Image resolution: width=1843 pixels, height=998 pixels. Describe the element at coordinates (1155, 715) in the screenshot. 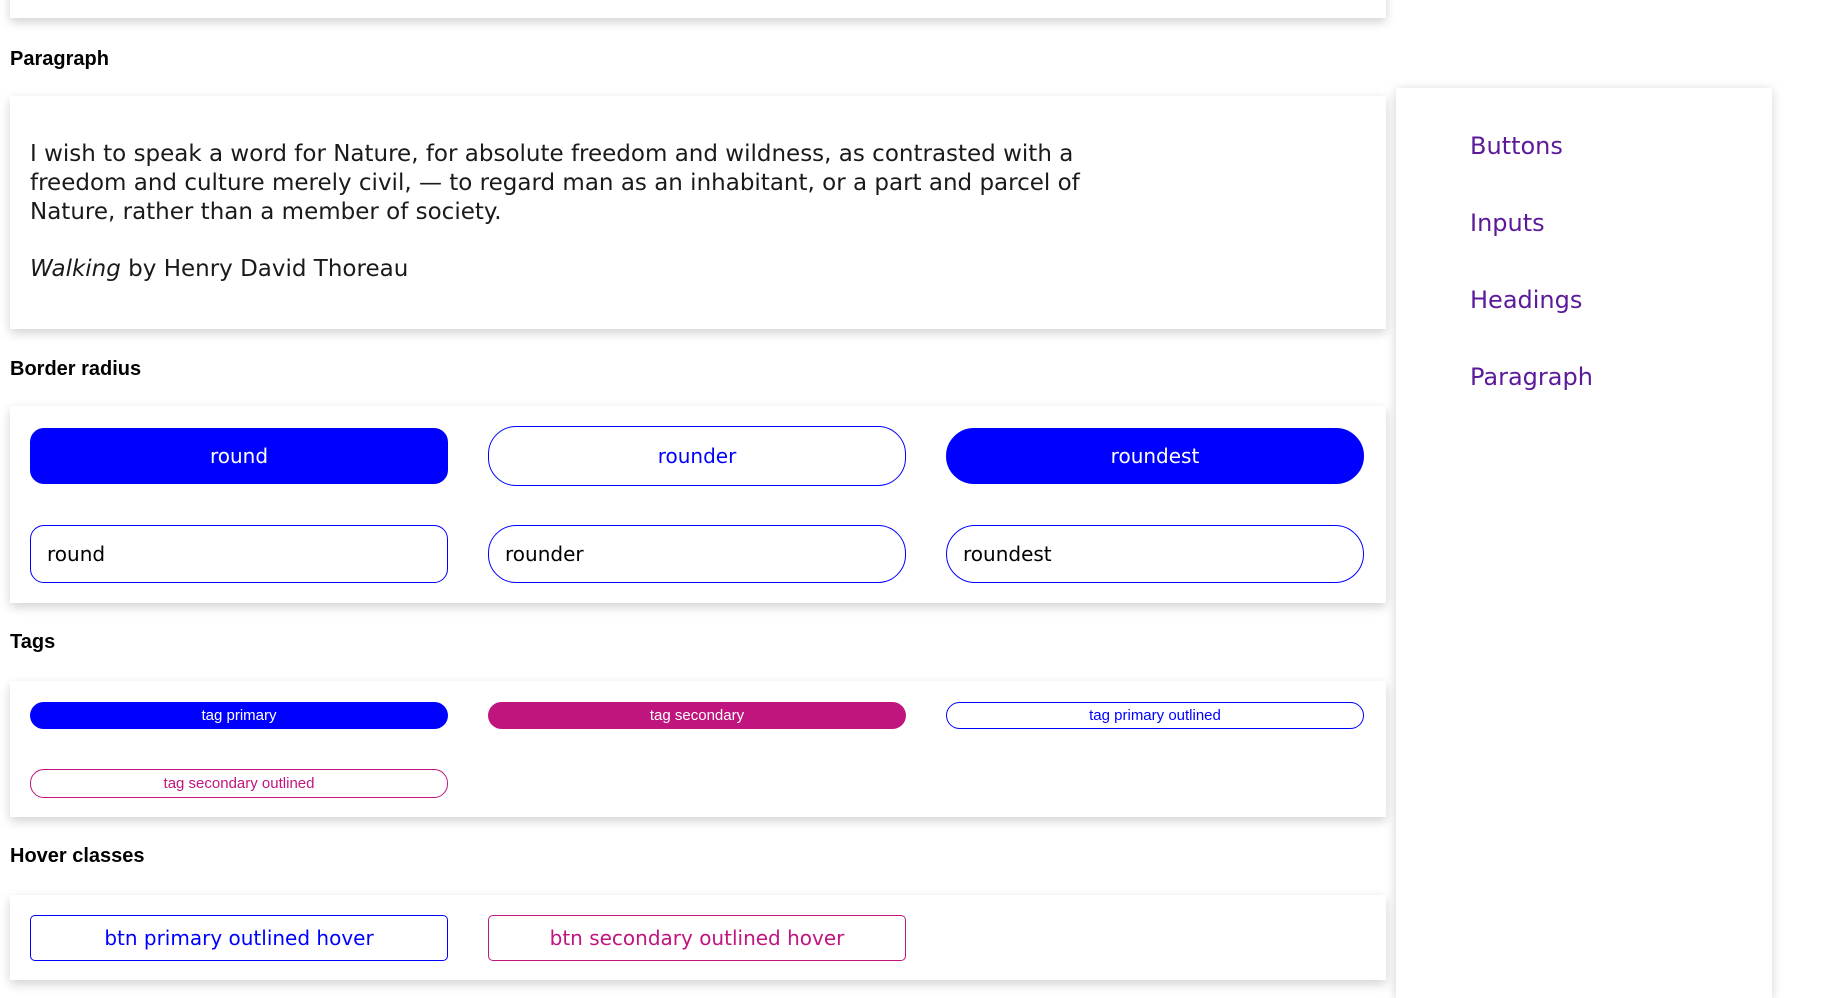

I see `tag-primary-outlined: tag primary outlined` at that location.